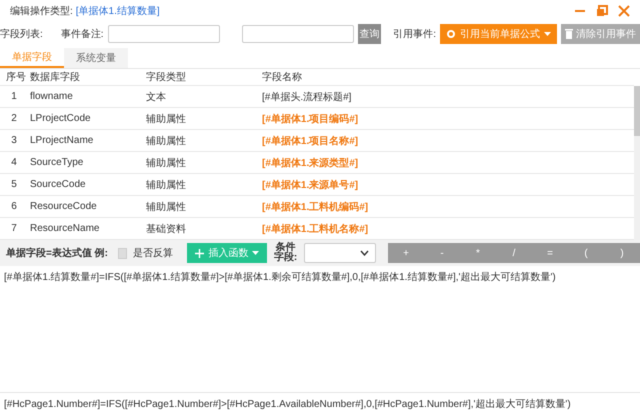 Image resolution: width=640 pixels, height=418 pixels. Describe the element at coordinates (340, 253) in the screenshot. I see `condition-field-dropdown` at that location.